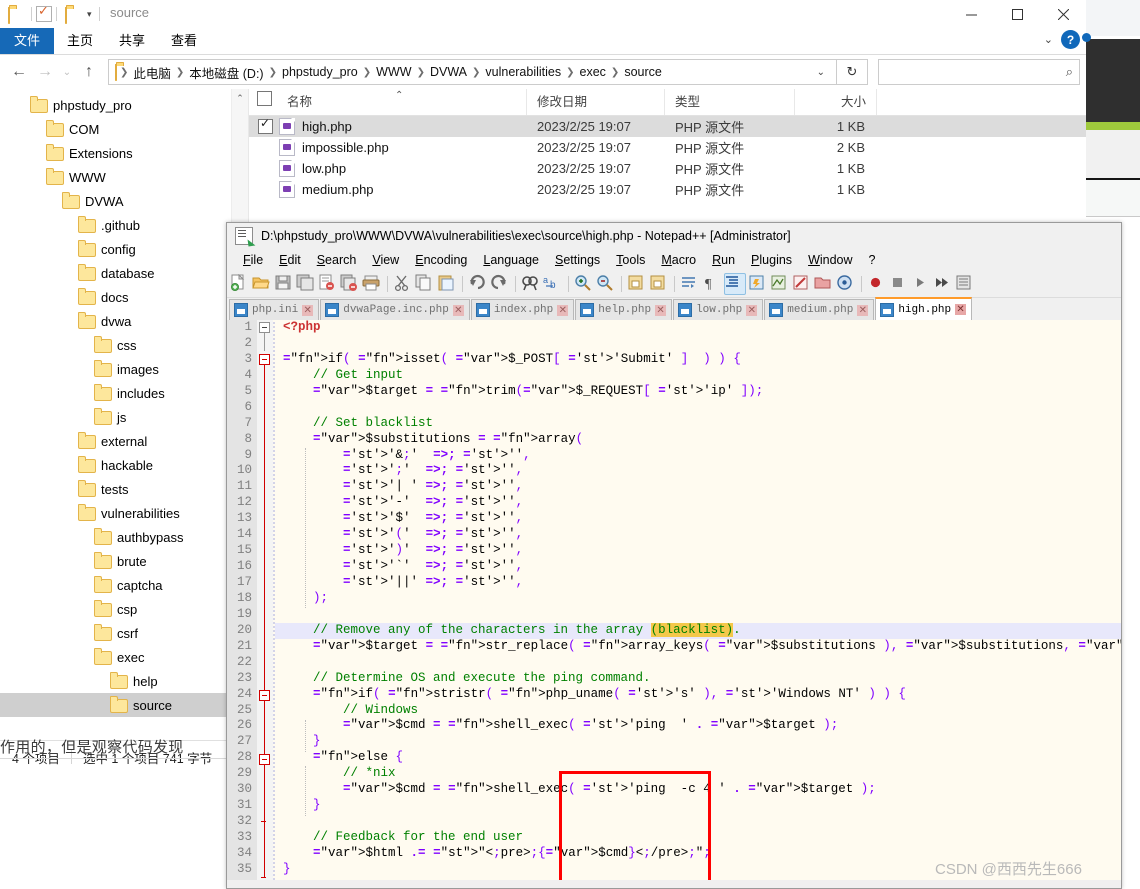  What do you see at coordinates (402, 102) in the screenshot?
I see `column-header-name: ⌃ 名称` at bounding box center [402, 102].